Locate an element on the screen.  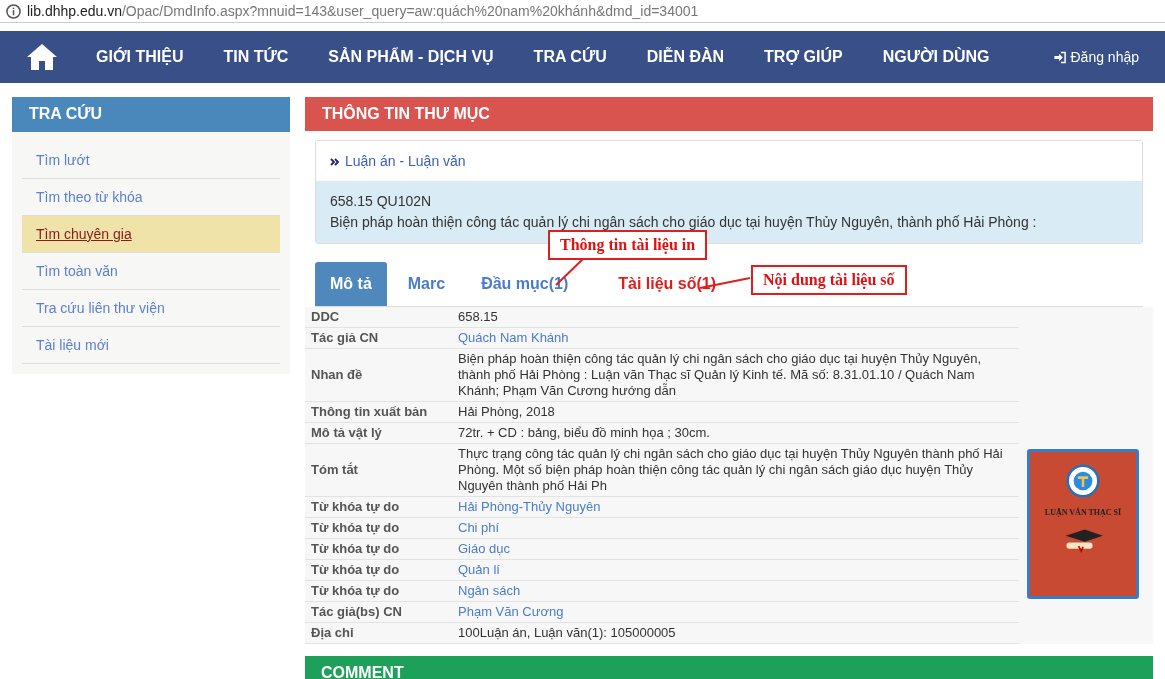
field-label: DDC is located at coordinates (378, 317).